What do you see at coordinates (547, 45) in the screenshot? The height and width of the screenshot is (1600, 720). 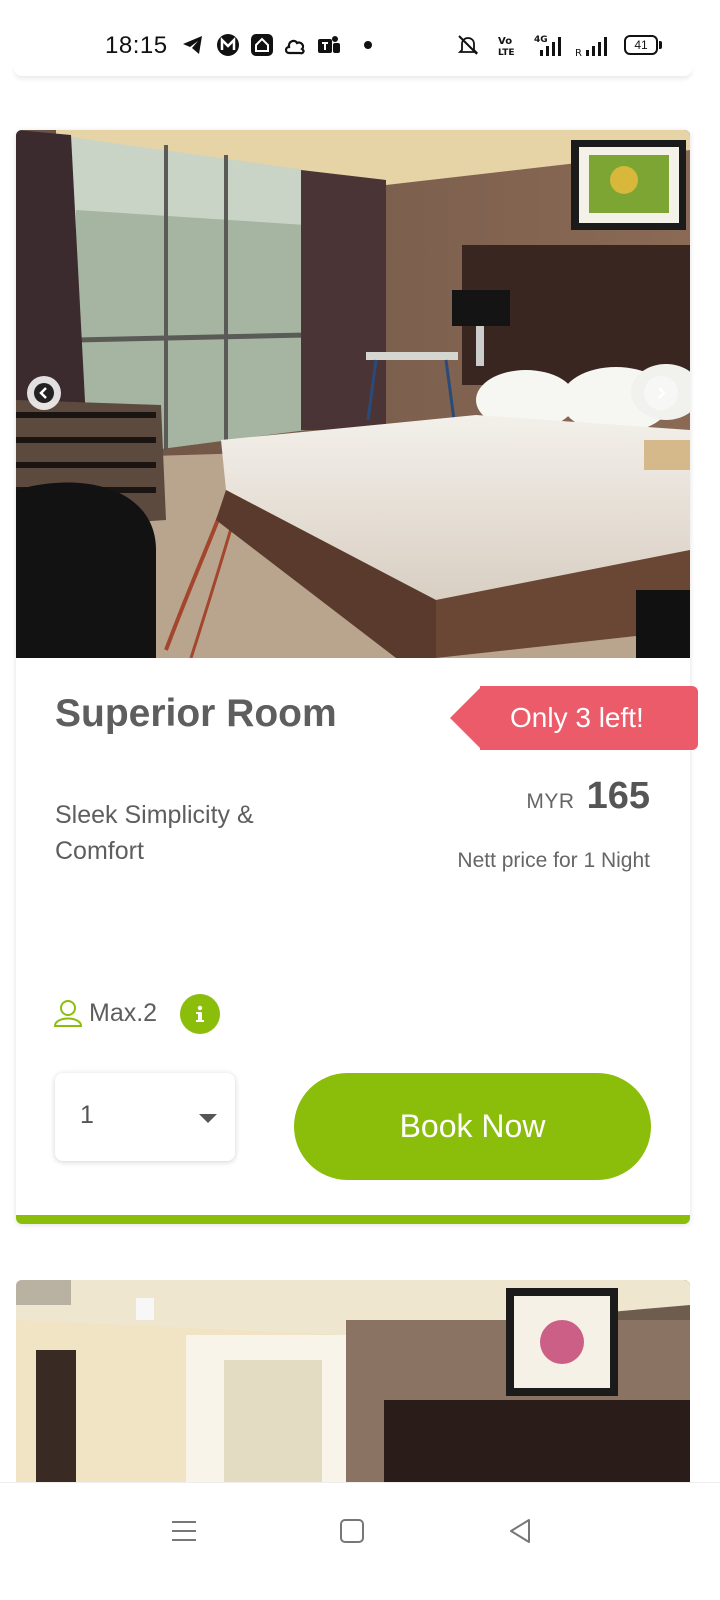 I see `4g-signal-icon: 4G` at bounding box center [547, 45].